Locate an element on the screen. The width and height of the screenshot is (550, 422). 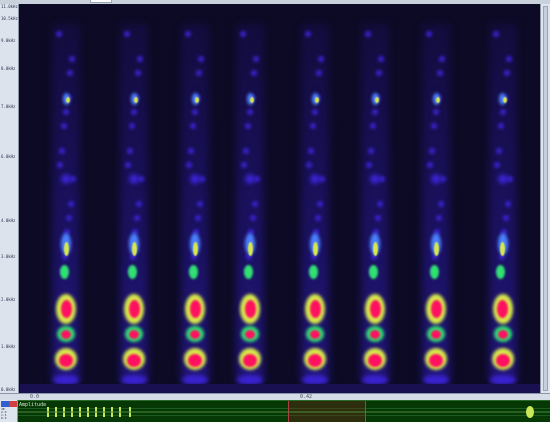
vertical-scrollbar is located at coordinates (545, 198).